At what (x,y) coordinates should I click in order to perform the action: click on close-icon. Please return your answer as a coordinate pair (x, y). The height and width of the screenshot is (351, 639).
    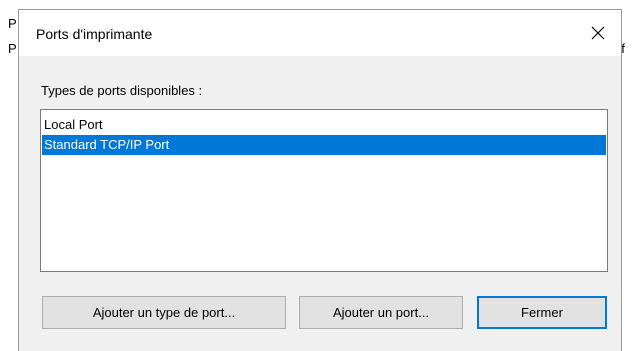
    Looking at the image, I should click on (598, 33).